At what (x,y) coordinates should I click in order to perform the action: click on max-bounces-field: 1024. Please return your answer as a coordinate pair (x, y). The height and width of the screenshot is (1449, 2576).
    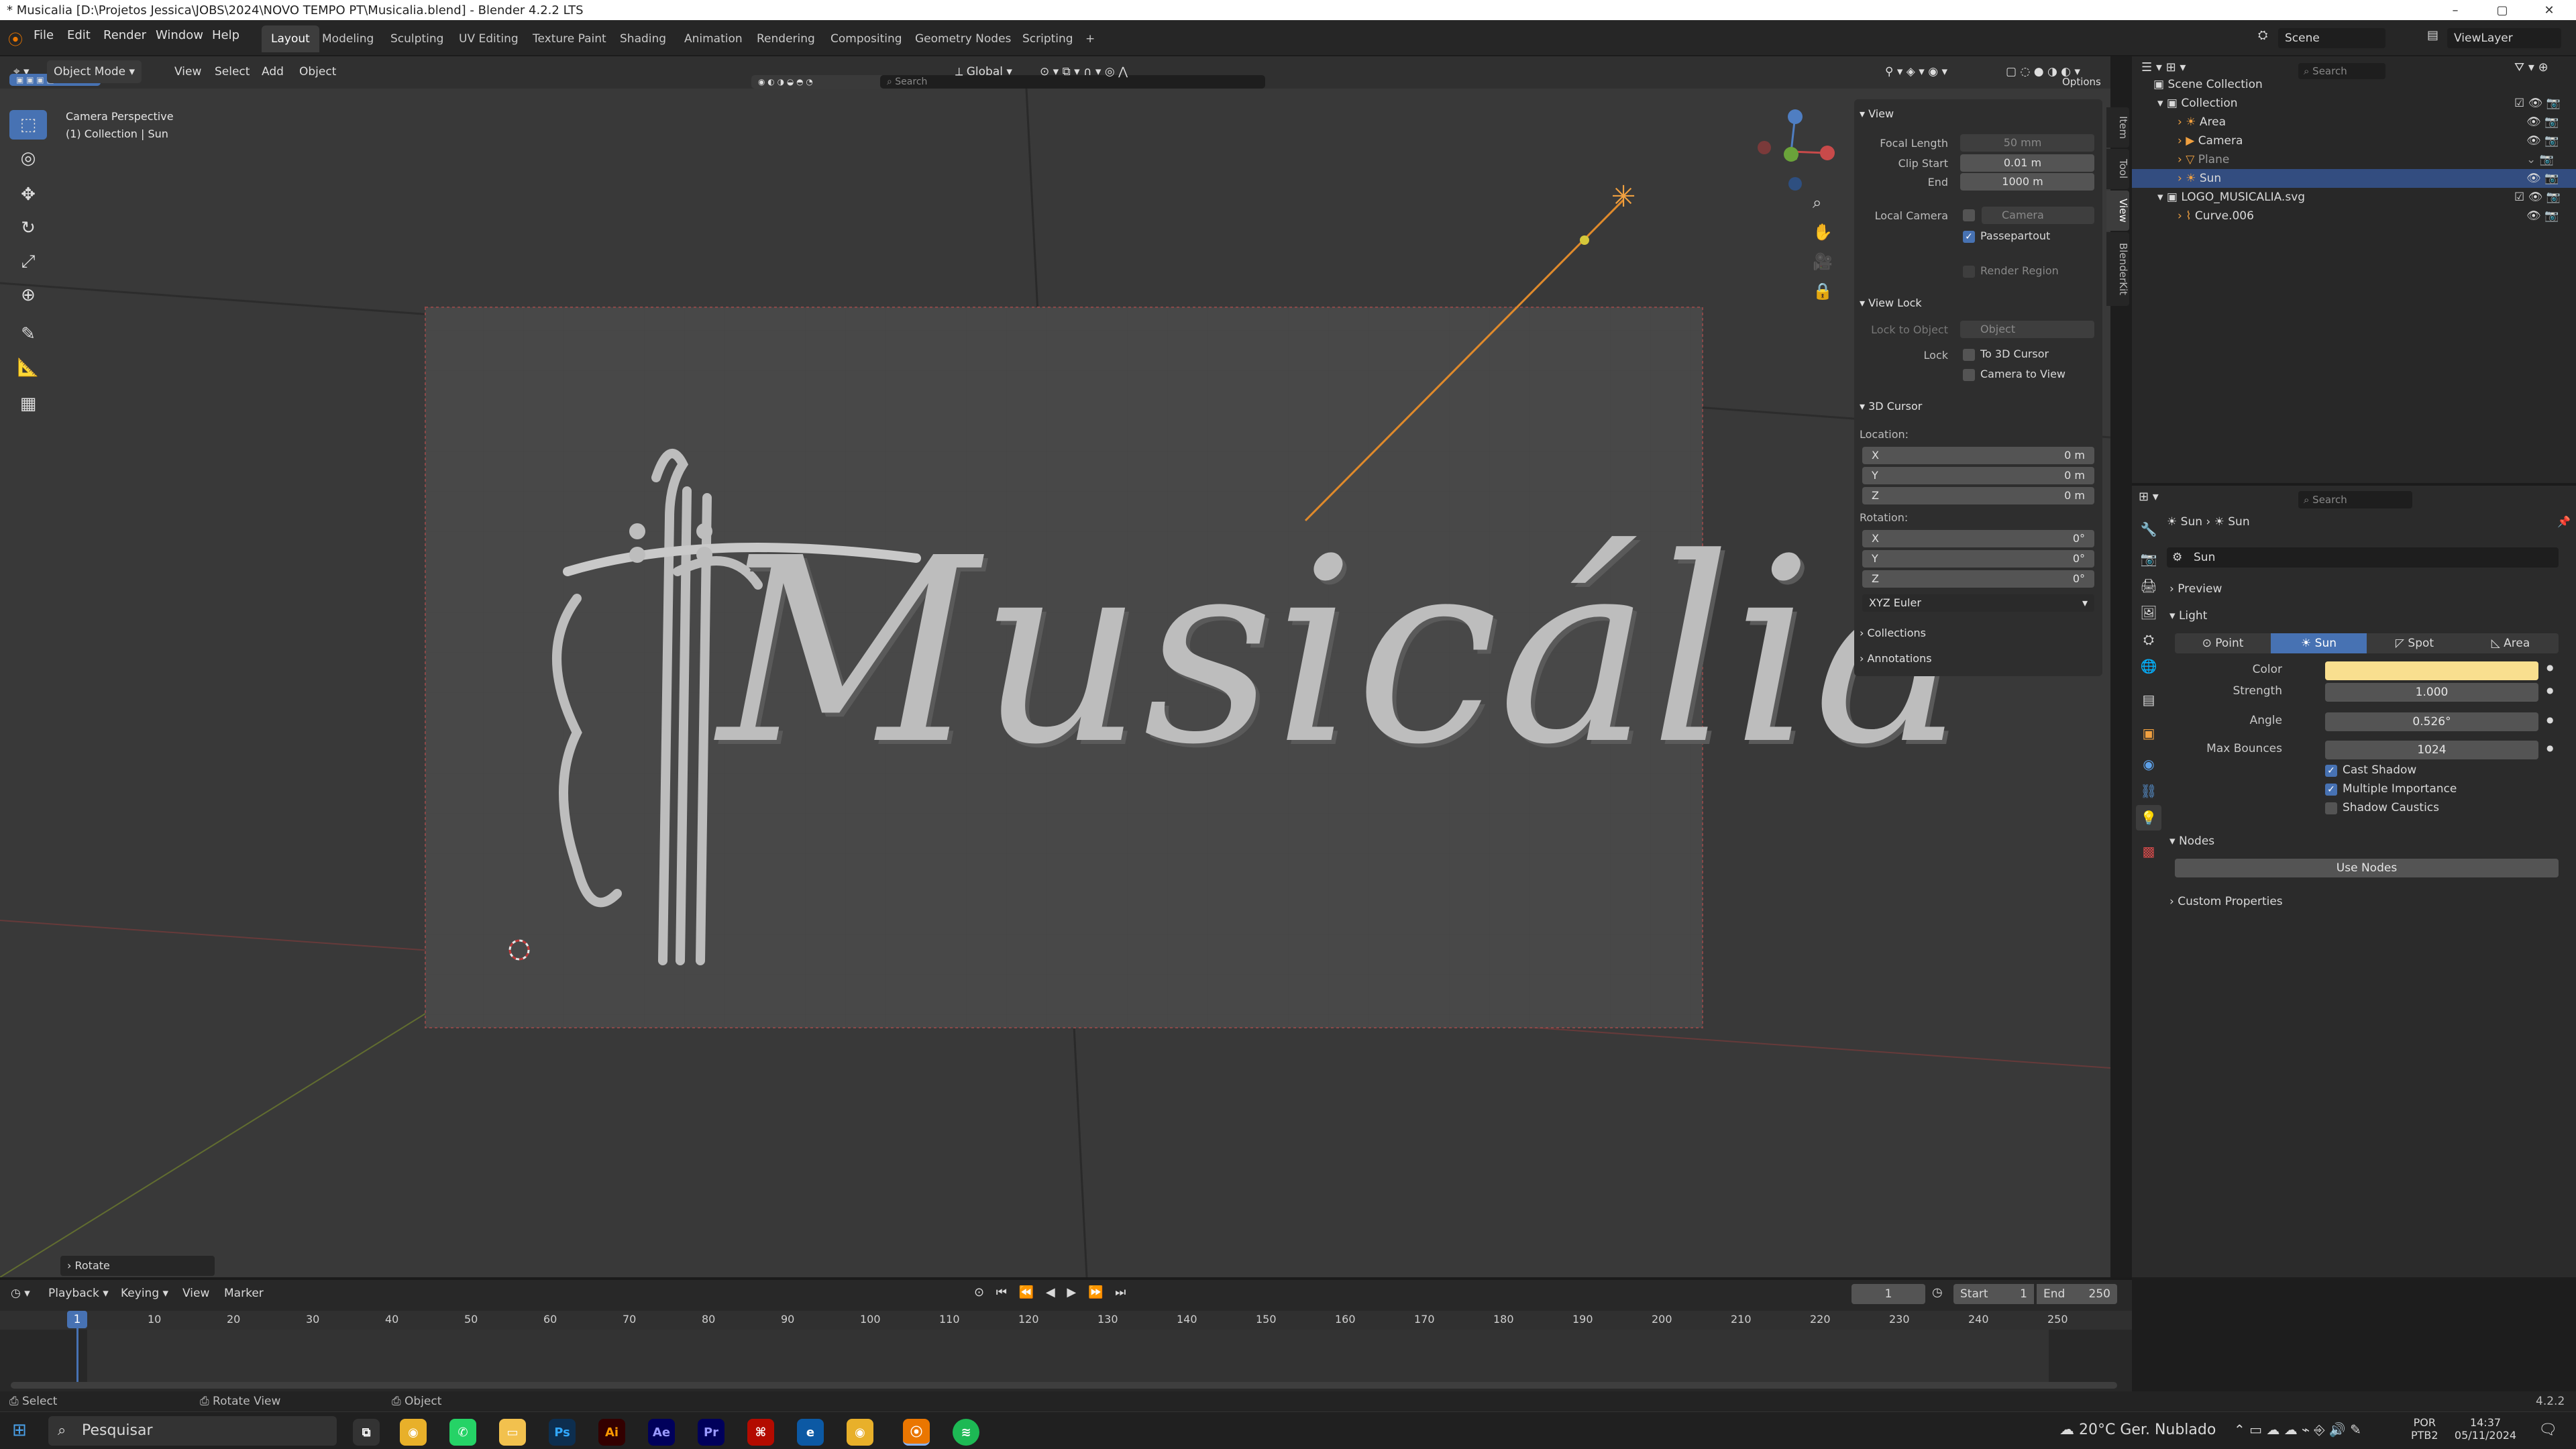
    Looking at the image, I should click on (2431, 750).